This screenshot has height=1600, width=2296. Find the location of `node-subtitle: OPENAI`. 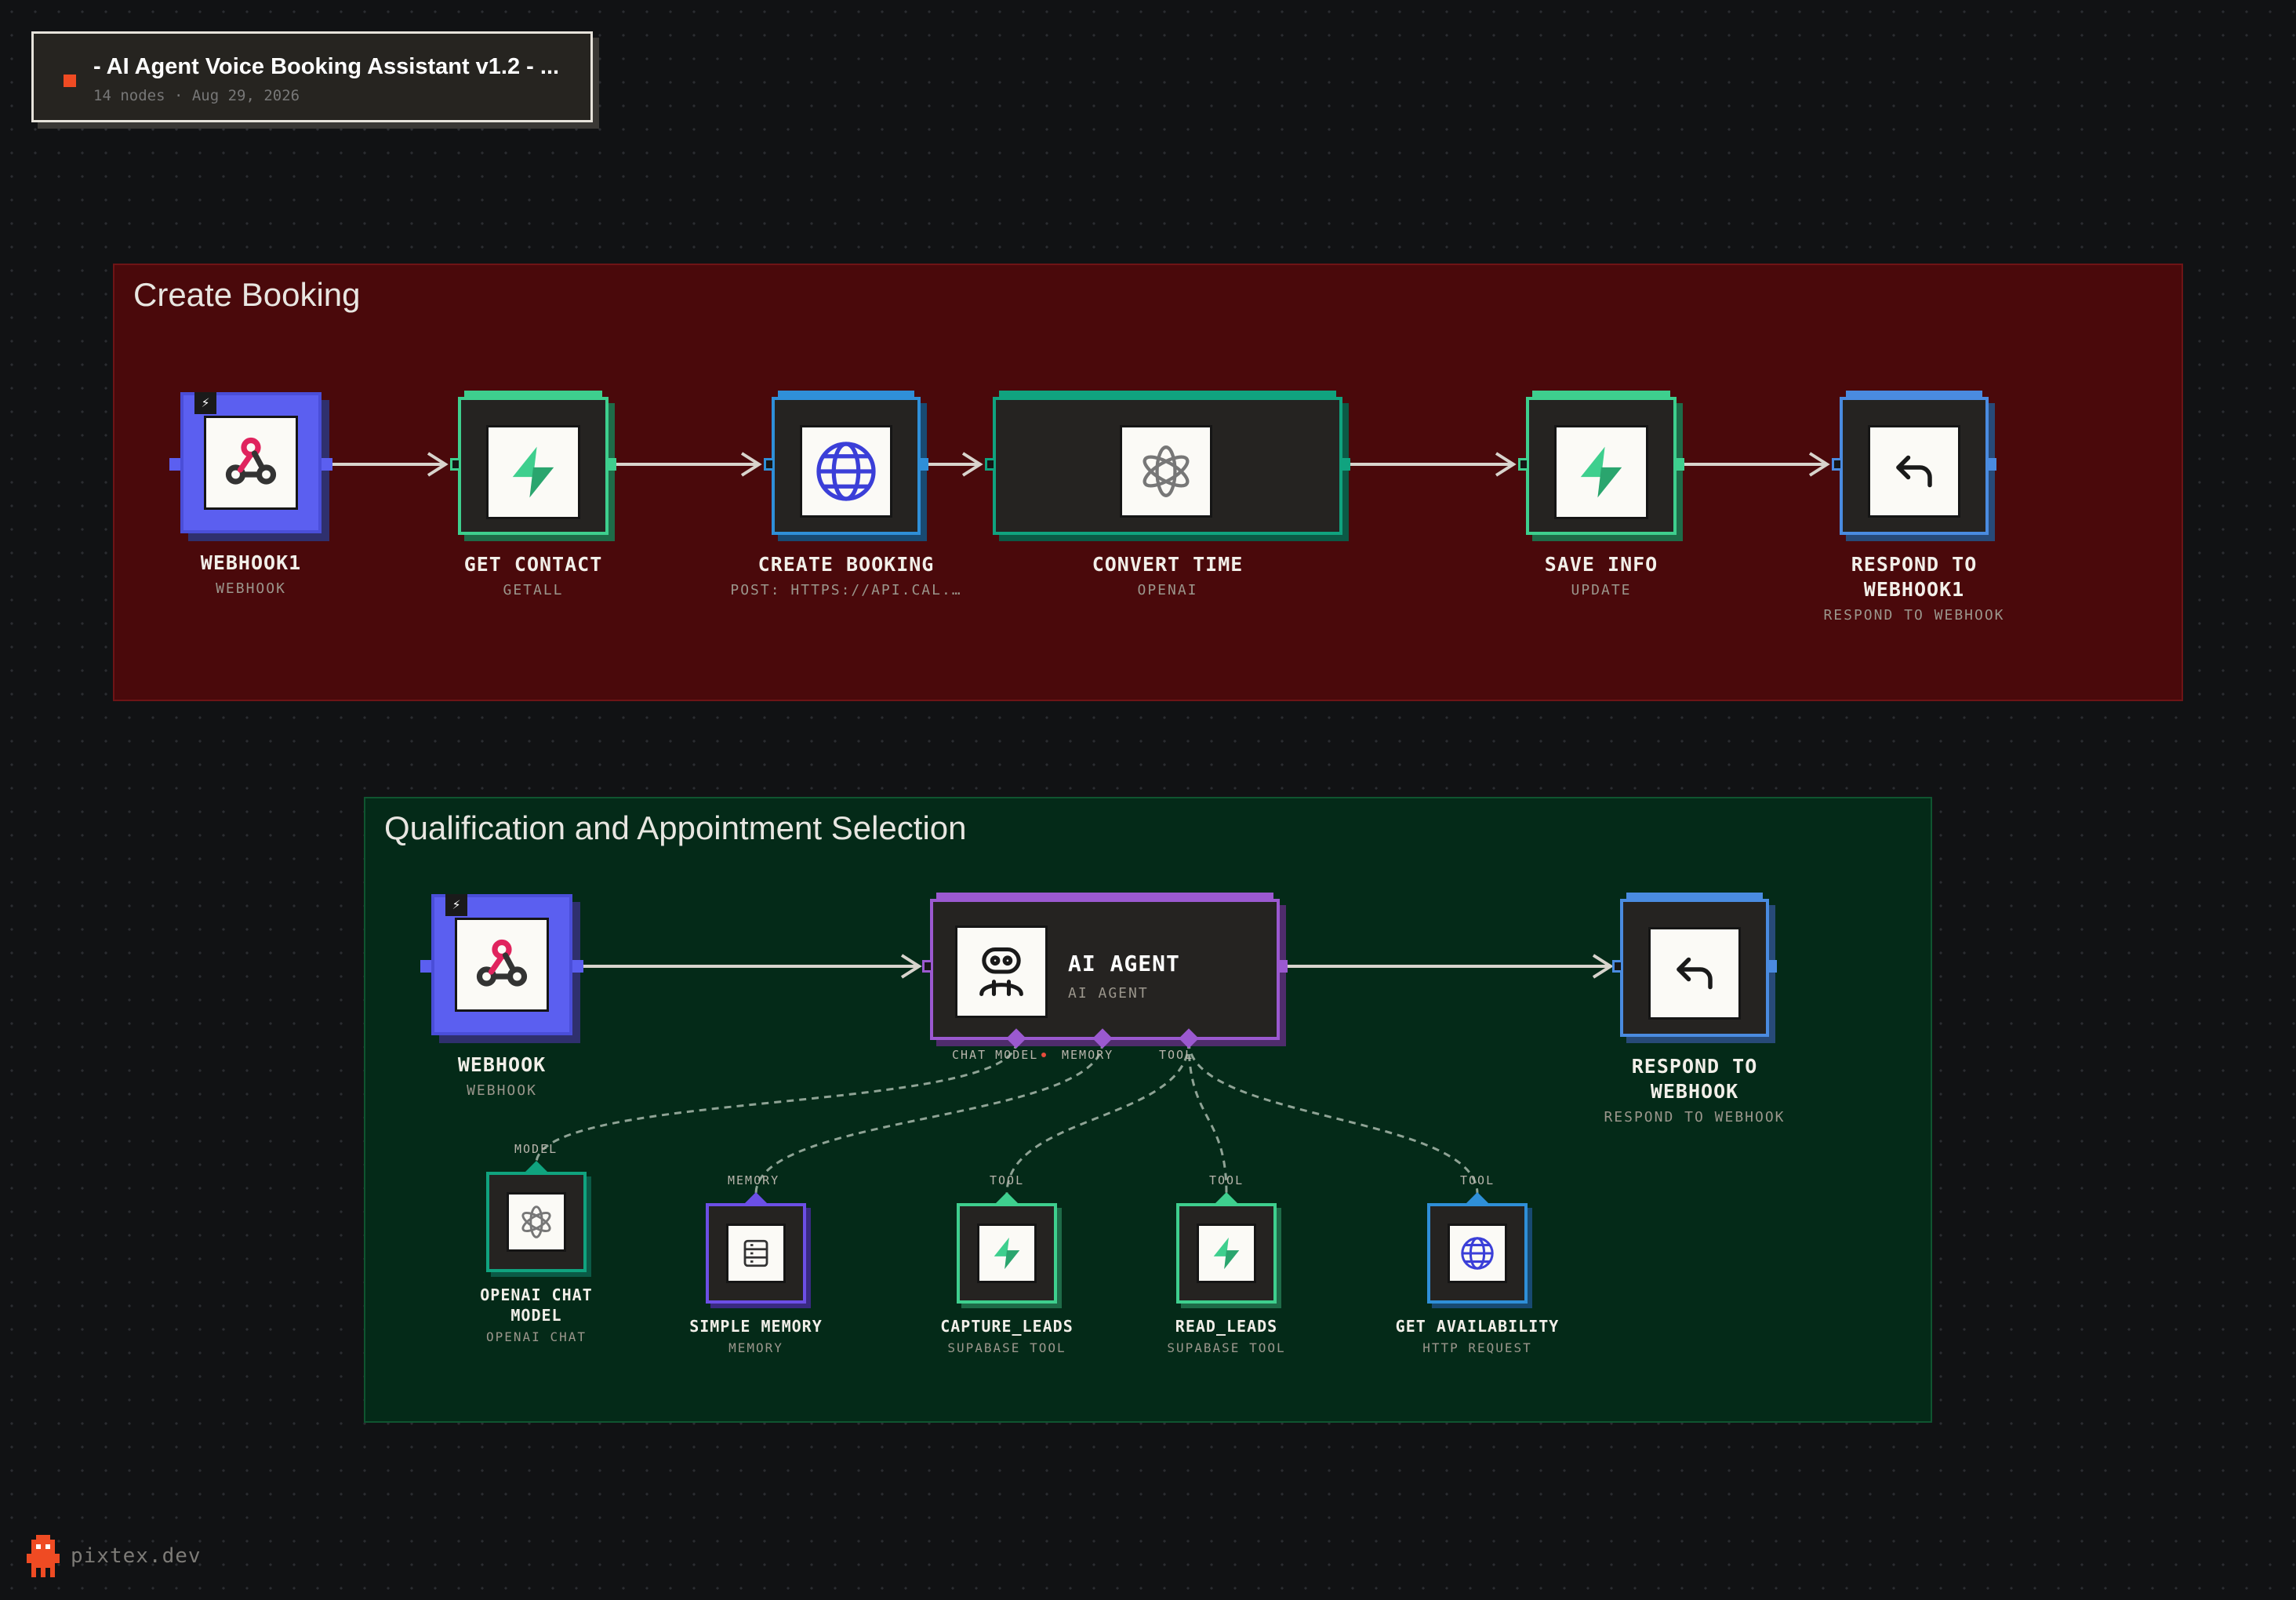

node-subtitle: OPENAI is located at coordinates (1167, 590).